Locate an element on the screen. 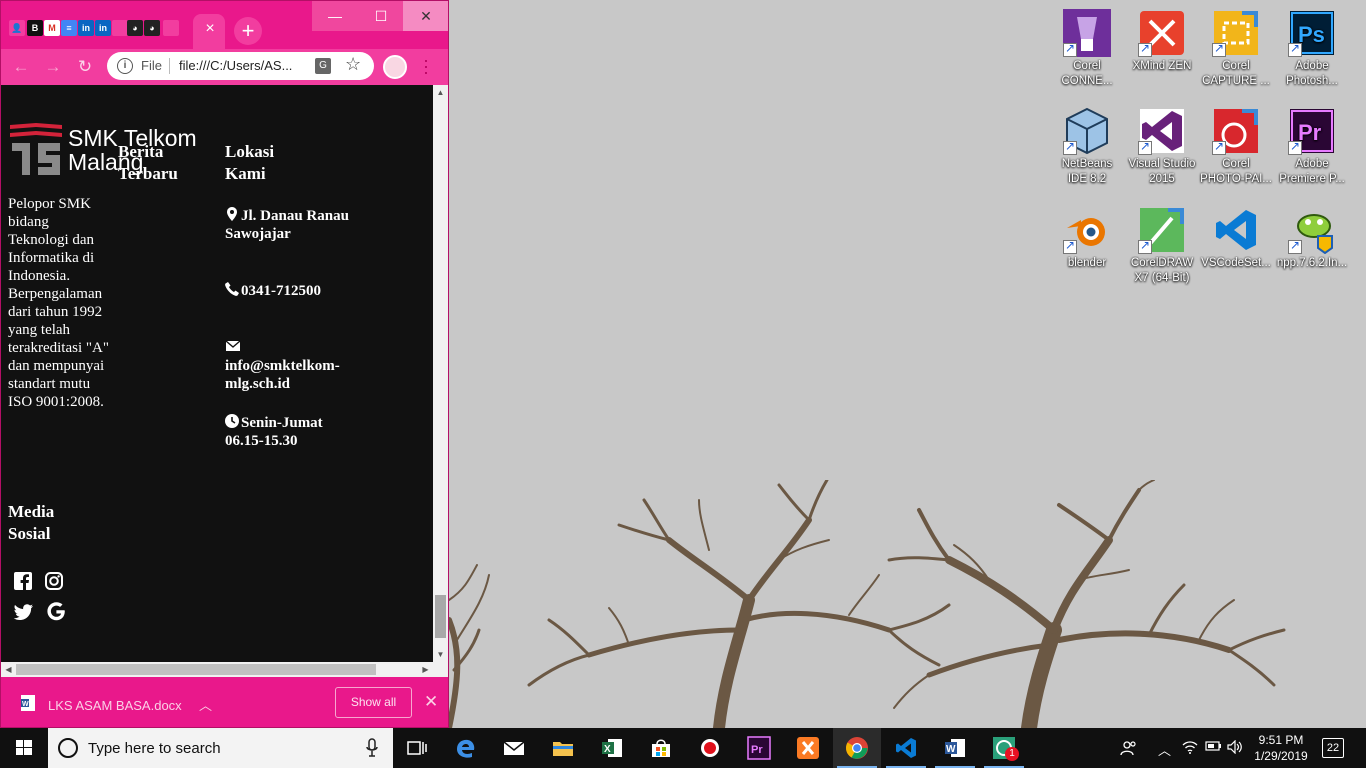 Image resolution: width=1366 pixels, height=768 pixels. close-download-bar-icon: ✕ is located at coordinates (431, 702).